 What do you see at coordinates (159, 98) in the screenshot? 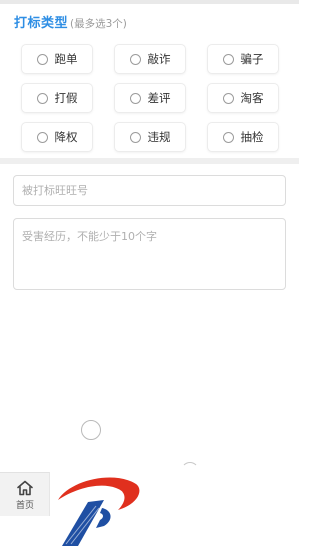
I see `option-label: 差评` at bounding box center [159, 98].